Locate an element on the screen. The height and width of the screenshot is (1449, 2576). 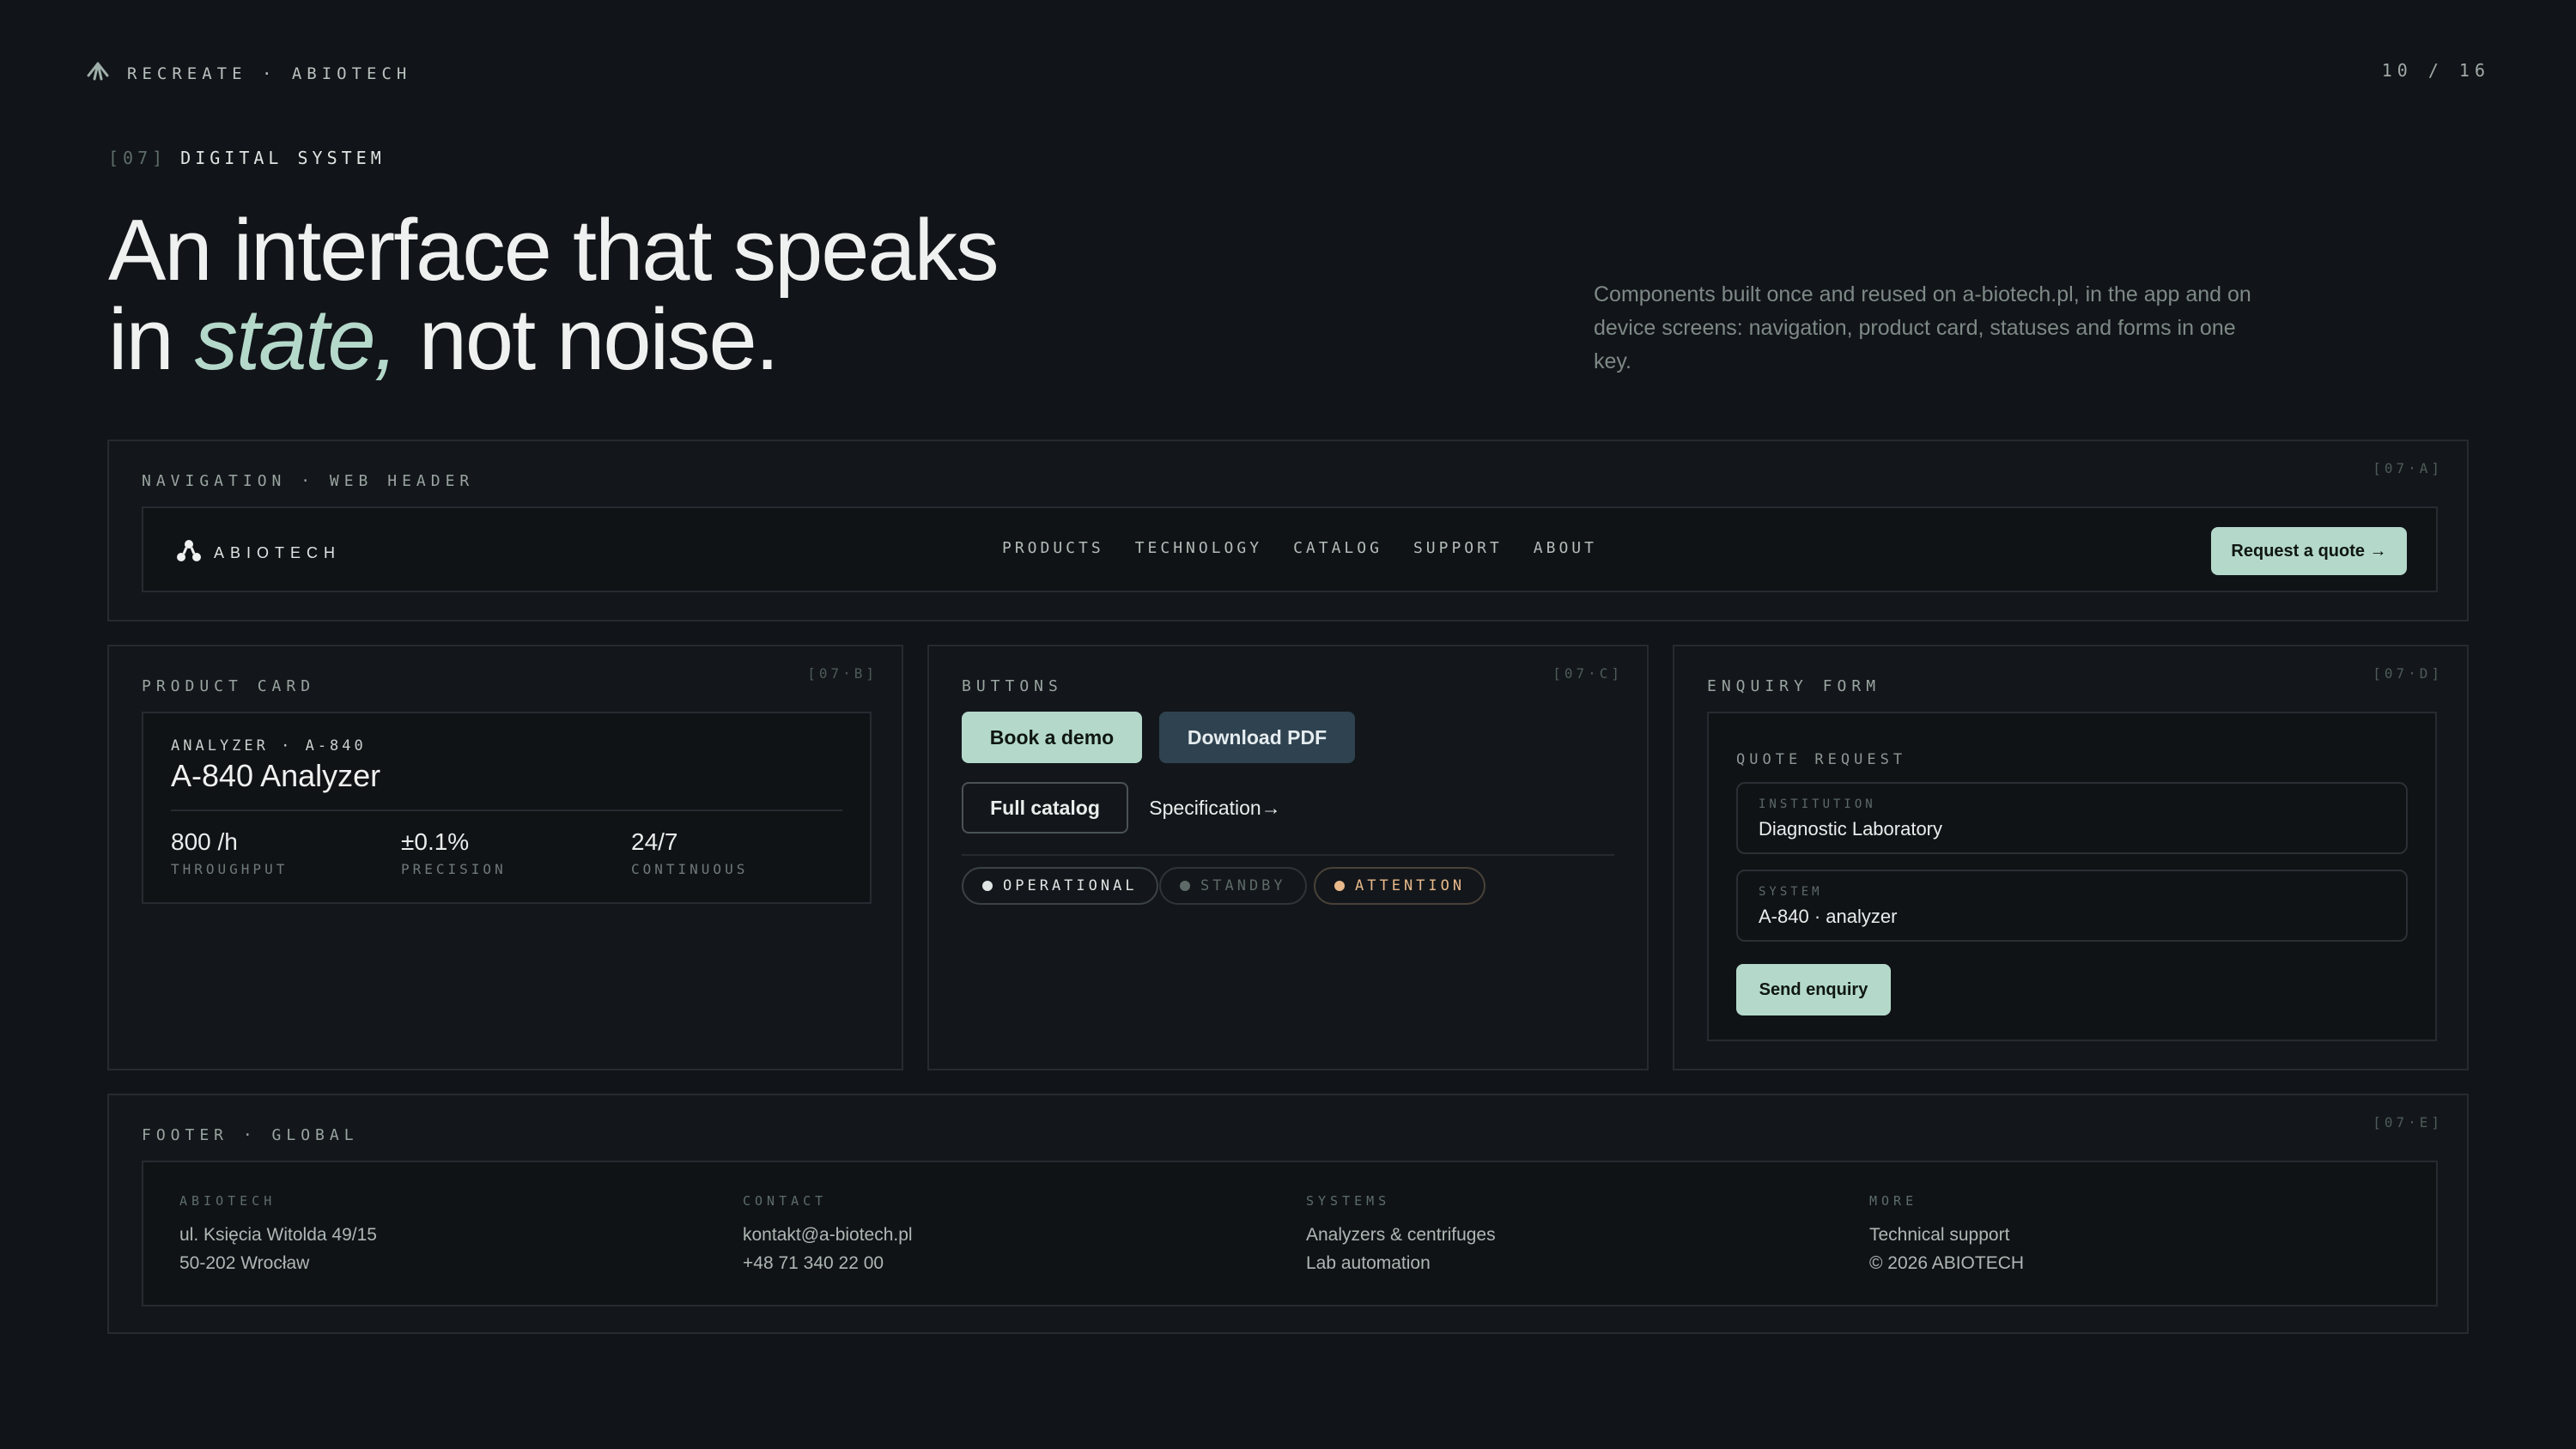
nav-logo: ABIOTECH is located at coordinates (258, 553).